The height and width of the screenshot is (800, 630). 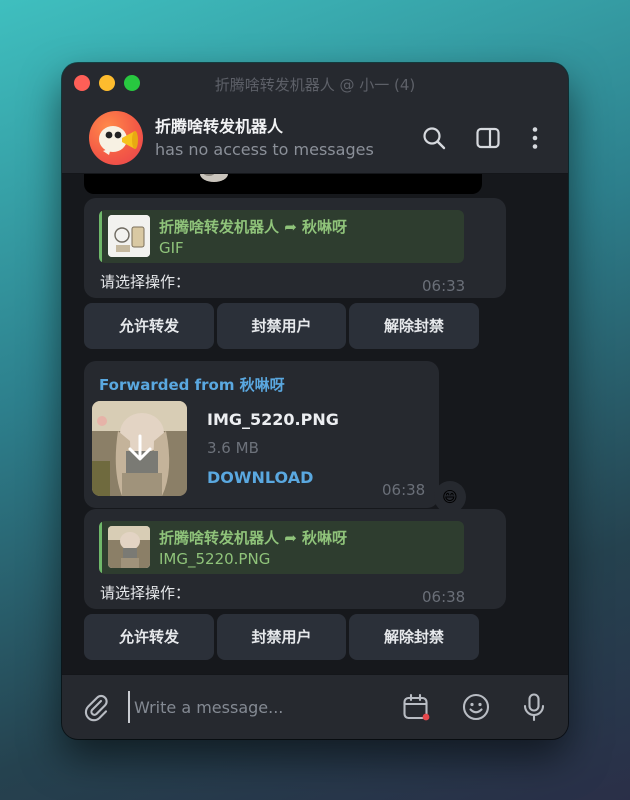 What do you see at coordinates (215, 559) in the screenshot?
I see `reply-text: IMG_5220.PNG` at bounding box center [215, 559].